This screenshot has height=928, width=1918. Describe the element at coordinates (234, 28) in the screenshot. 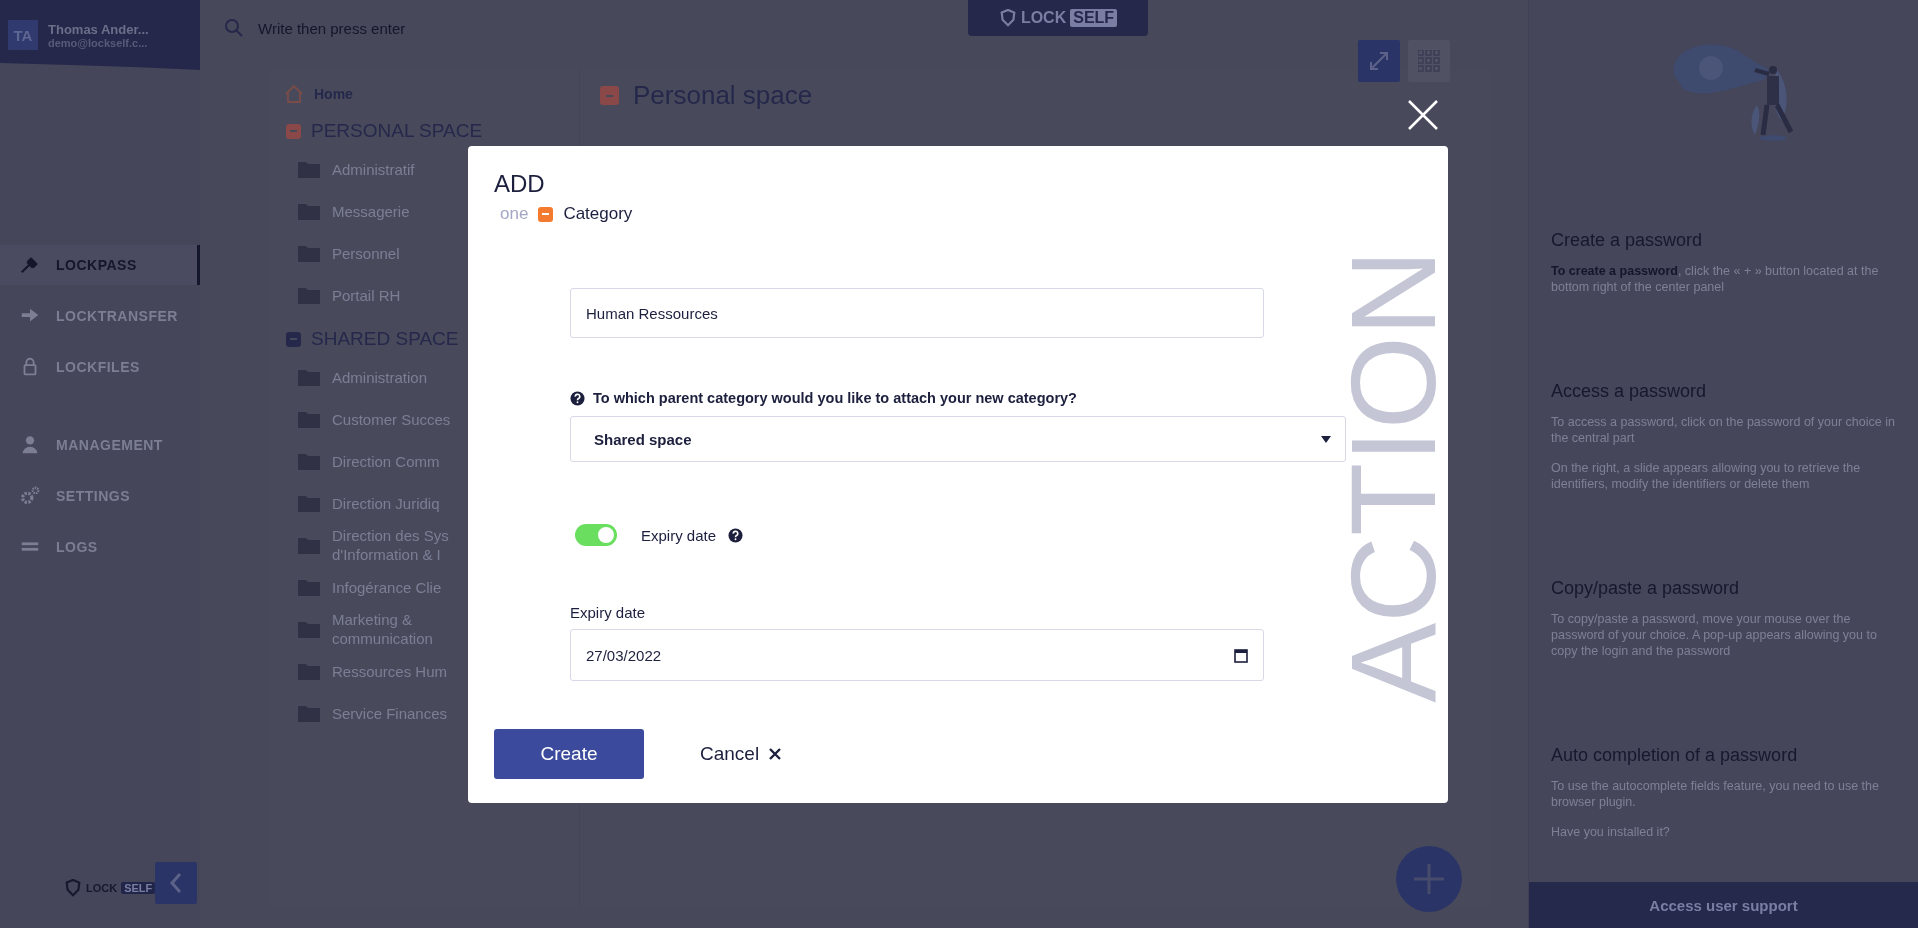

I see `search-icon` at that location.